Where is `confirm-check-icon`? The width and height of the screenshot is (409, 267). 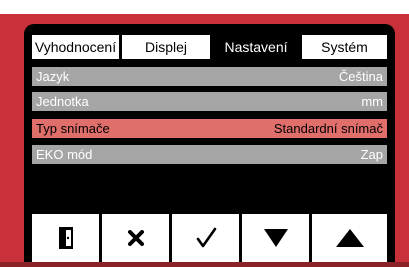 confirm-check-icon is located at coordinates (206, 237).